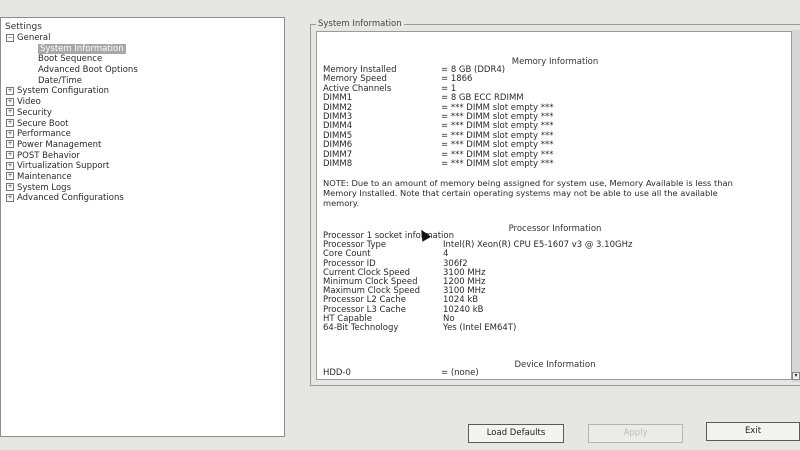  What do you see at coordinates (48, 155) in the screenshot?
I see `tree-item-label: POST Behavior` at bounding box center [48, 155].